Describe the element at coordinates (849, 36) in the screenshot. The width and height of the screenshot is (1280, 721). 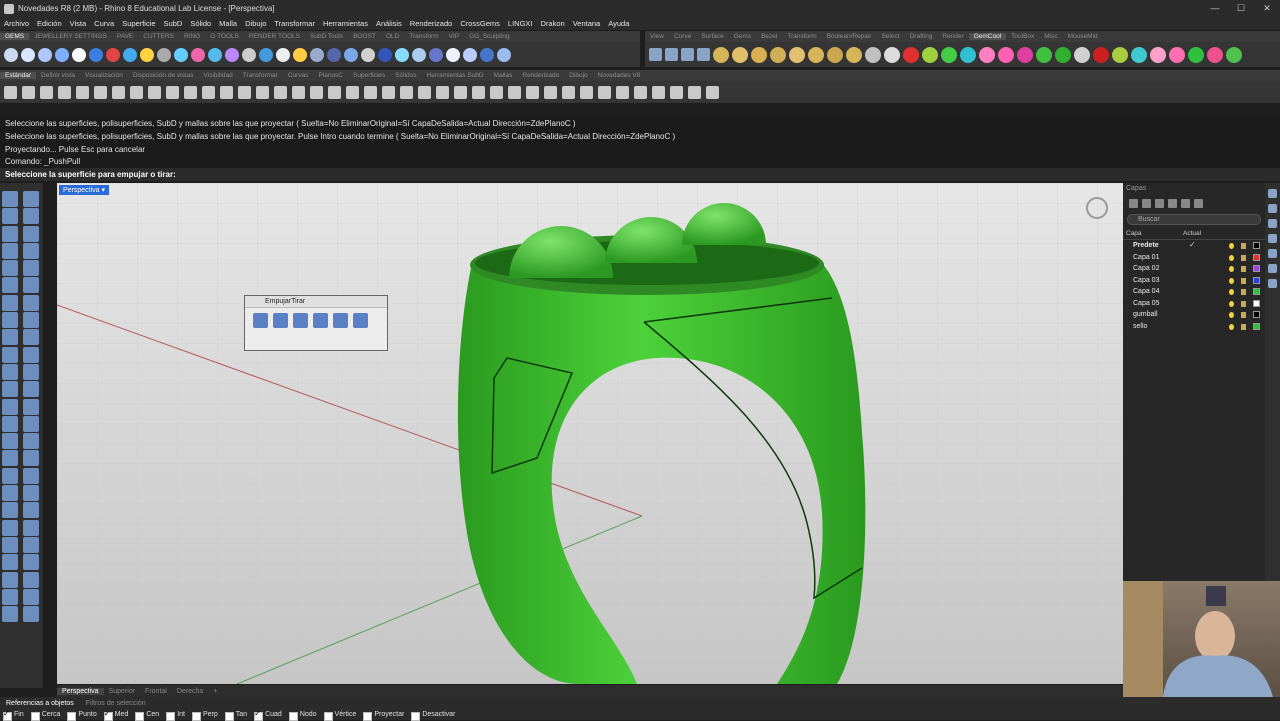
I see `toolbar-tab: Boolean/Repair` at that location.